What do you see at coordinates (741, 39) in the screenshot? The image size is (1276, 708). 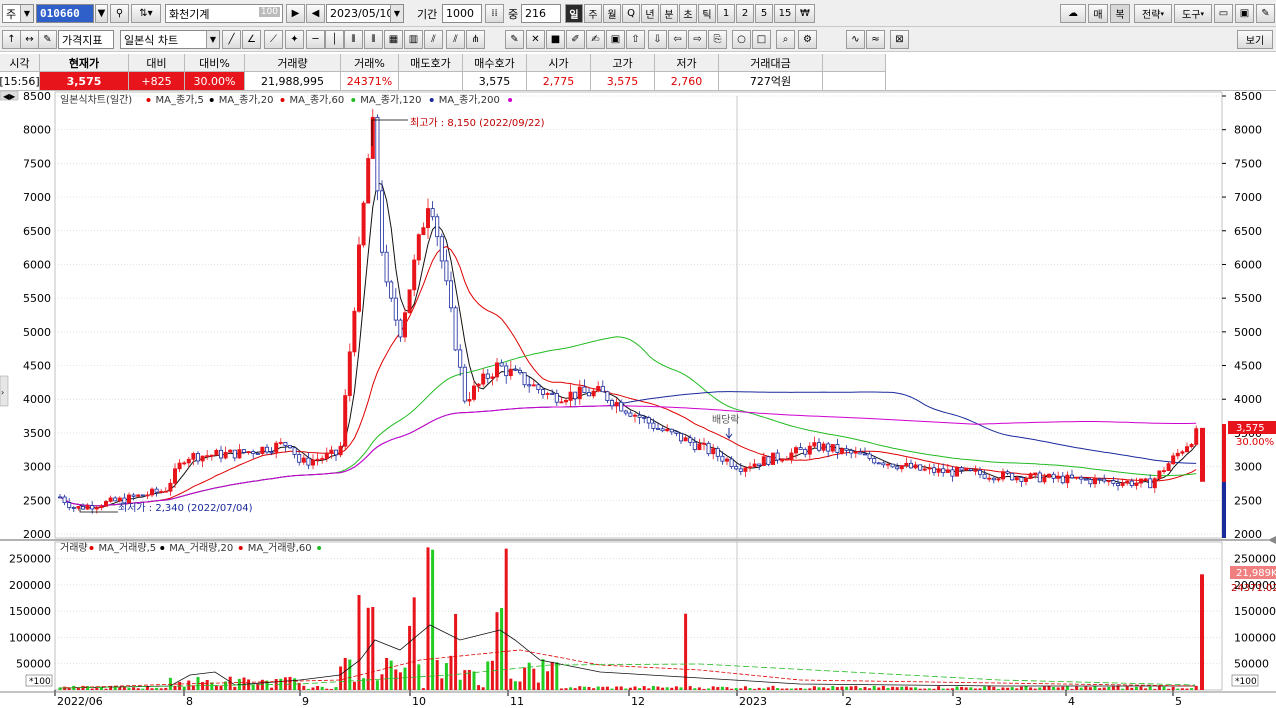 I see `circle-tool-icon: ○` at bounding box center [741, 39].